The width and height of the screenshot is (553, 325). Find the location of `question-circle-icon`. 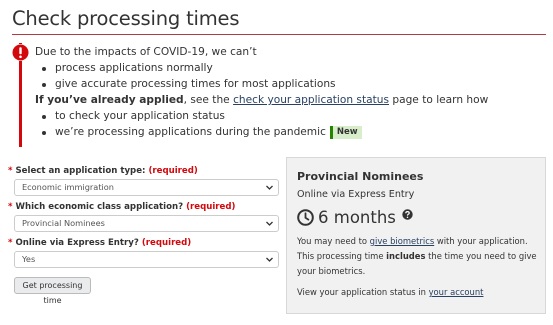

question-circle-icon is located at coordinates (407, 214).